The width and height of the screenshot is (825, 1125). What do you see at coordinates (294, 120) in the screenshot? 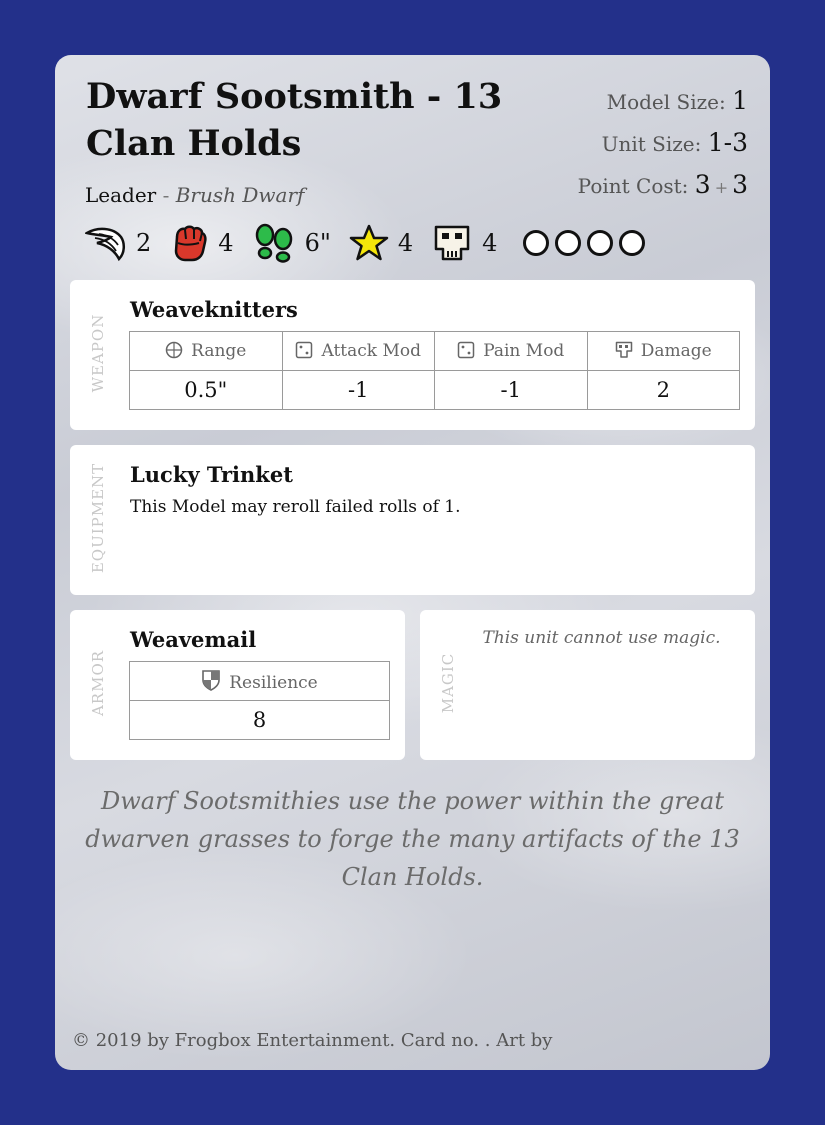
I see `card-title: Dwarf Sootsmith - 13 Clan Holds` at bounding box center [294, 120].